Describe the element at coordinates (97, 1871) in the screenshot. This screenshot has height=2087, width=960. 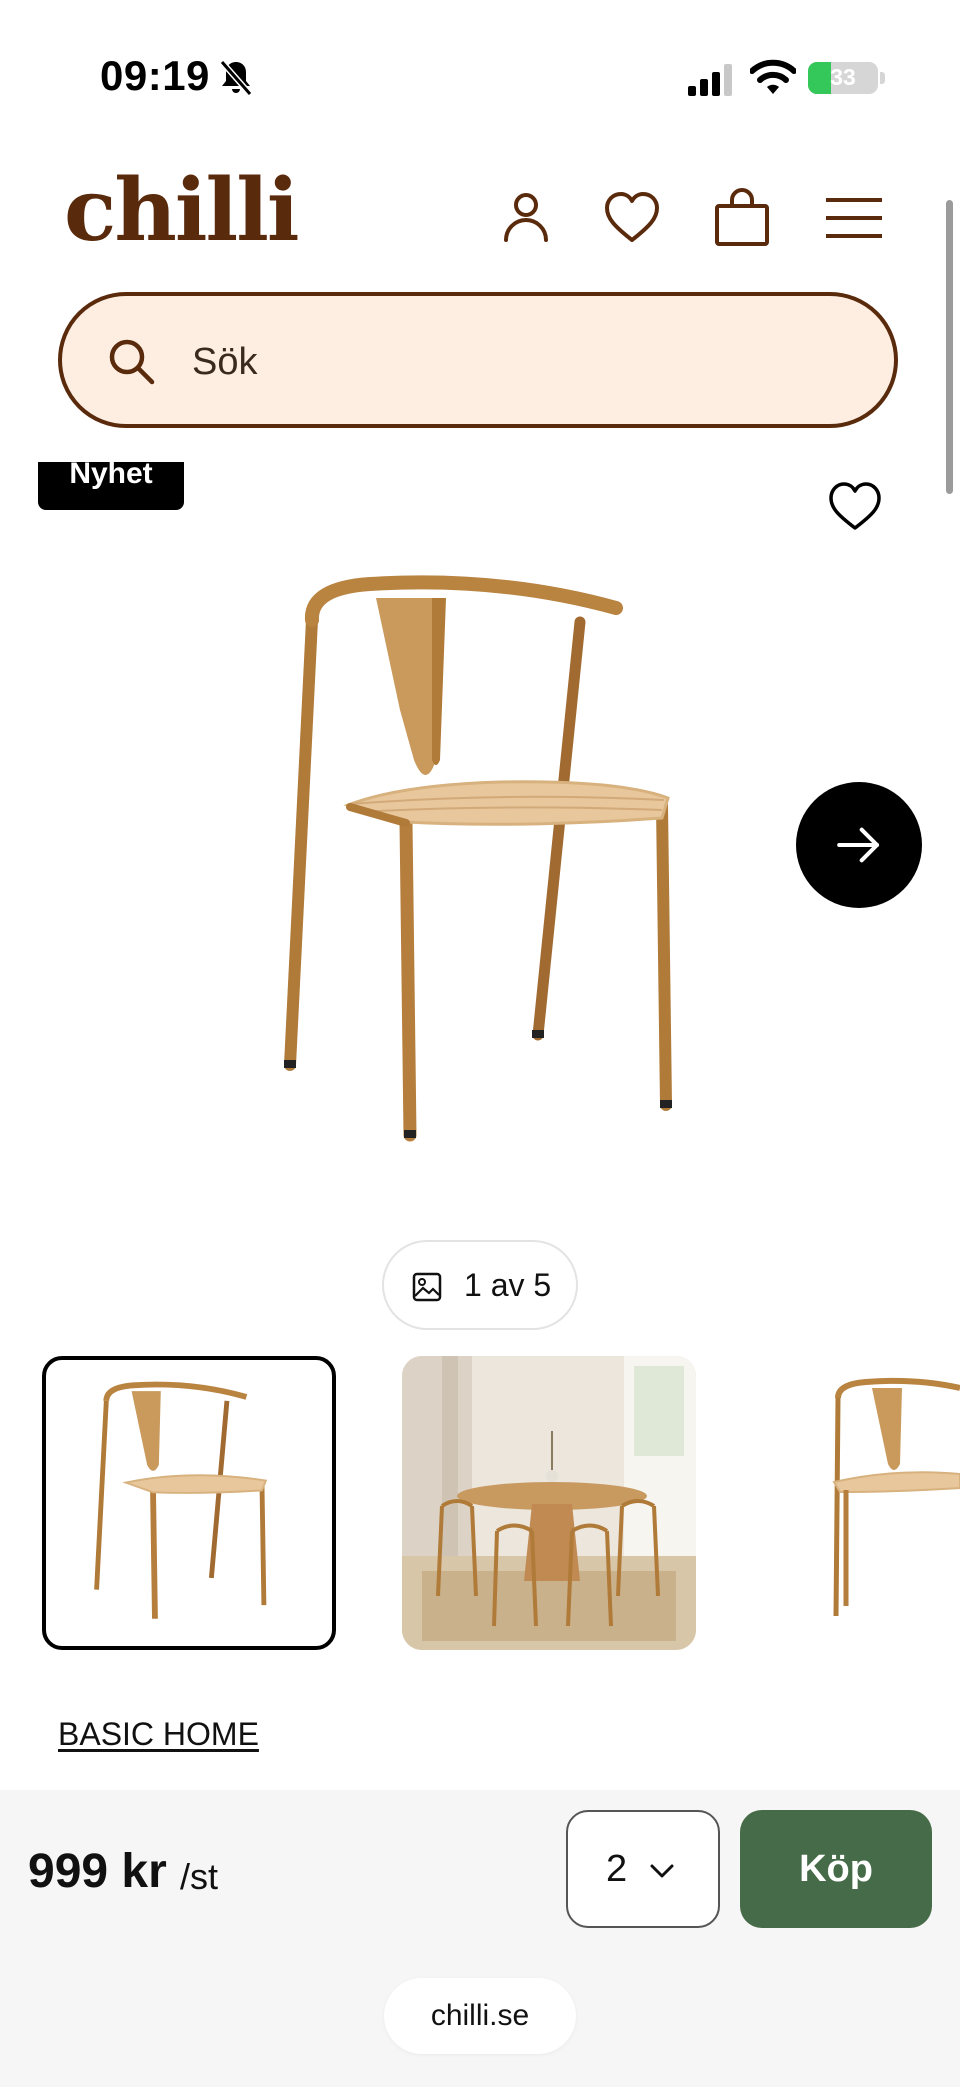
I see `price: 999 kr` at that location.